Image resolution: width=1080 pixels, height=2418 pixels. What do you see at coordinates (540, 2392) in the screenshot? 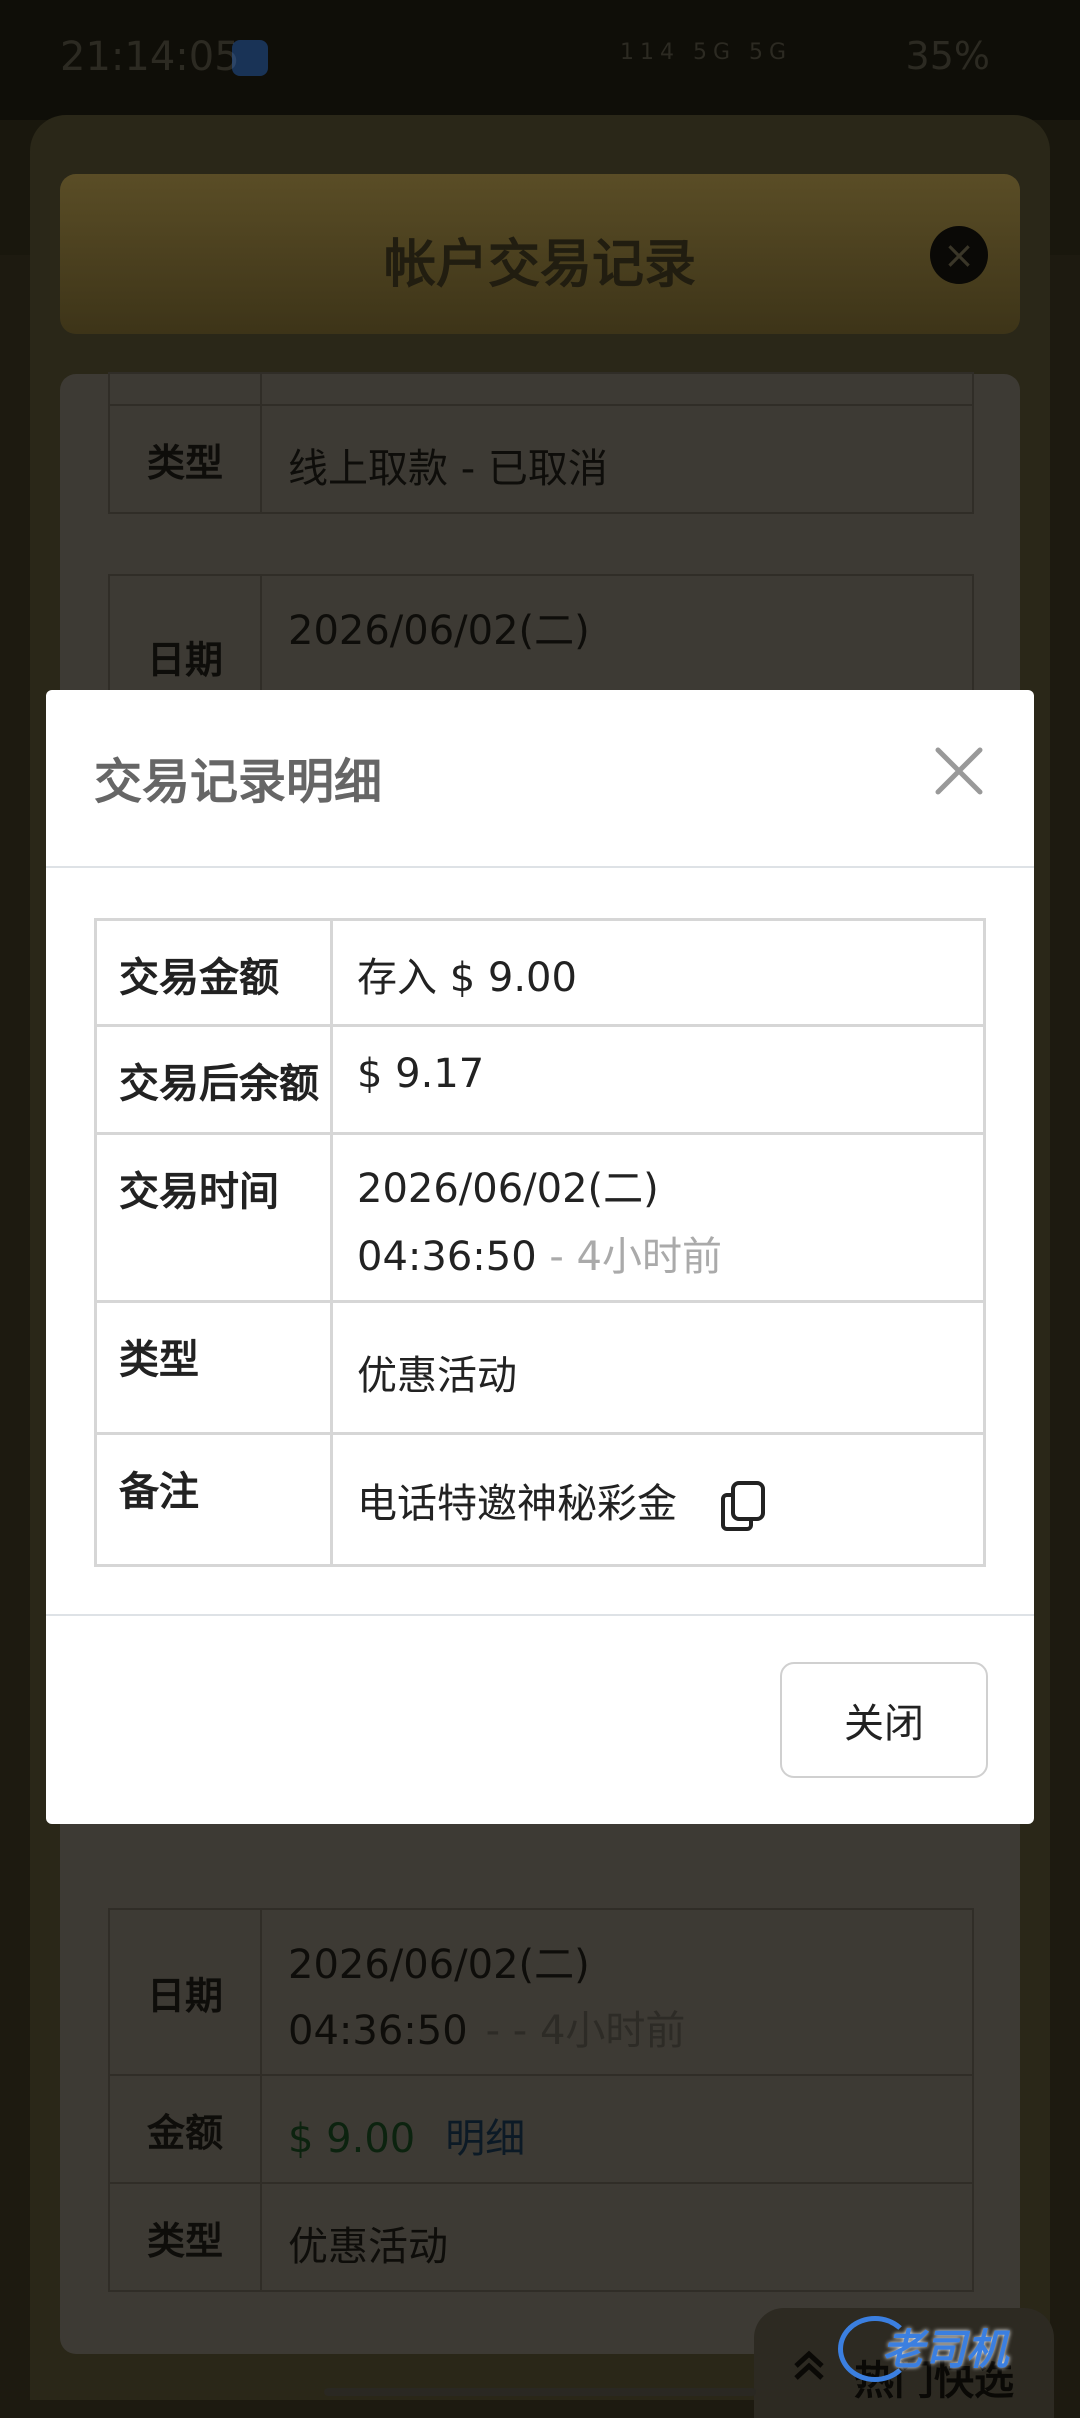
I see `home-indicator` at bounding box center [540, 2392].